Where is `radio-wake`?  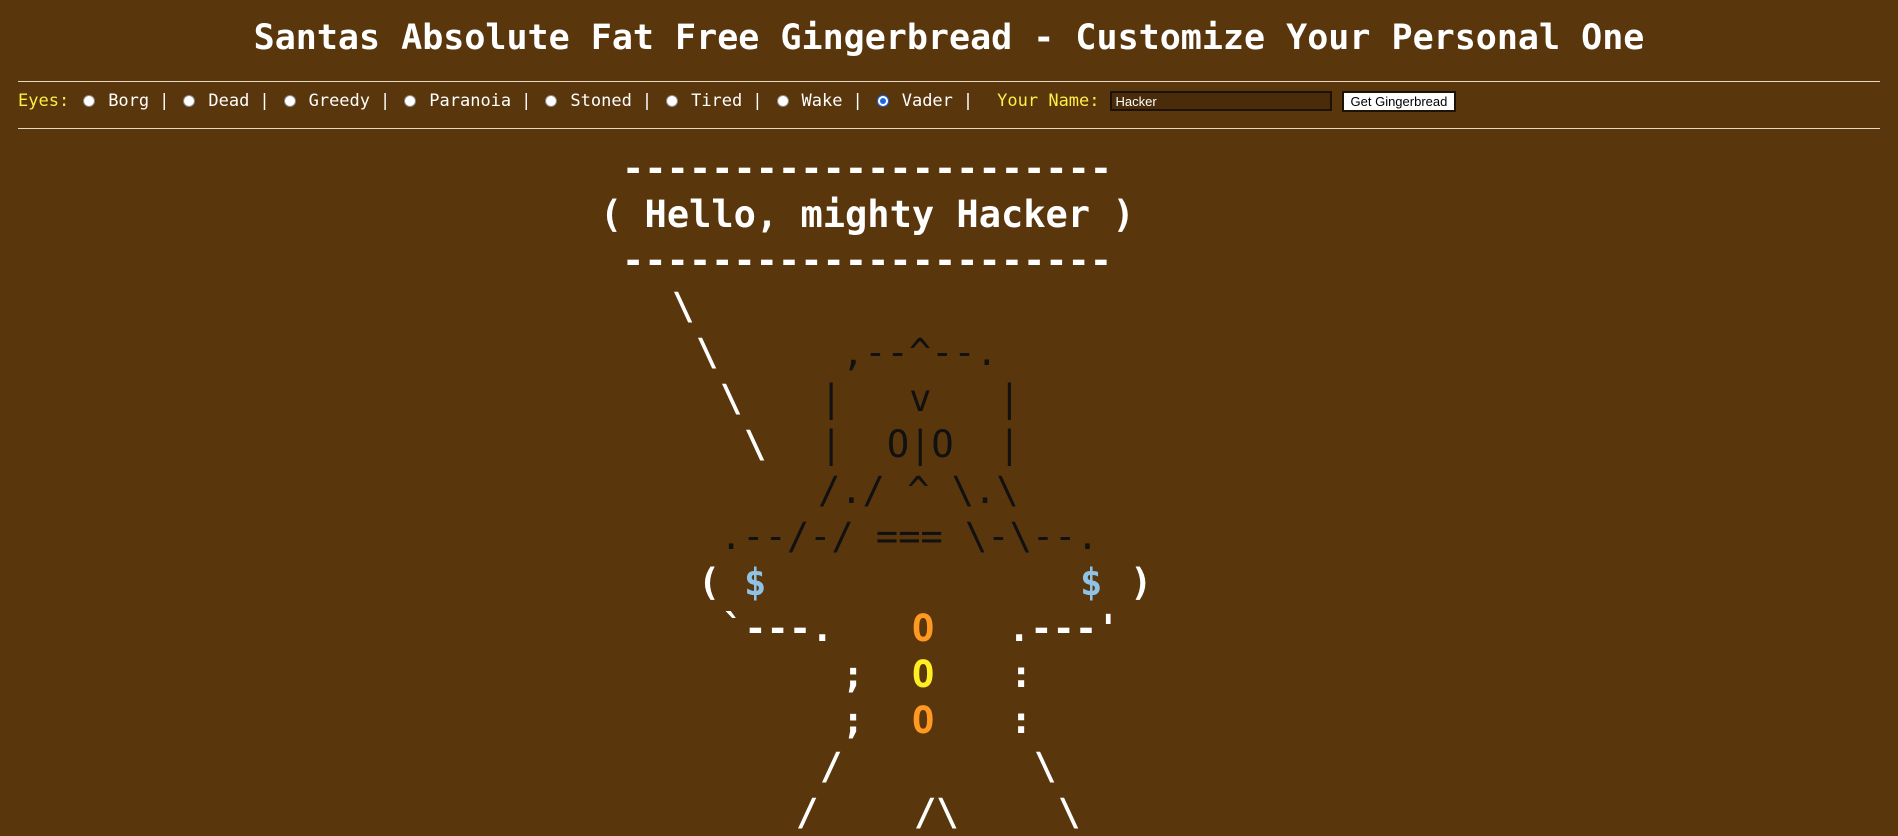 radio-wake is located at coordinates (782, 101).